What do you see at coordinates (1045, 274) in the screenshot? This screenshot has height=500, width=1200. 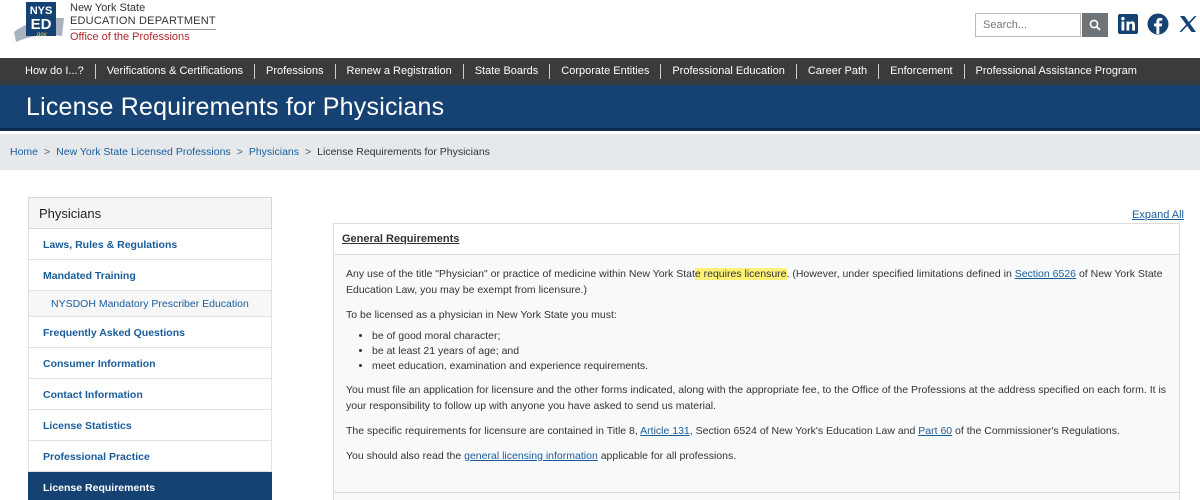 I see `section-6526-link: Section 6526` at bounding box center [1045, 274].